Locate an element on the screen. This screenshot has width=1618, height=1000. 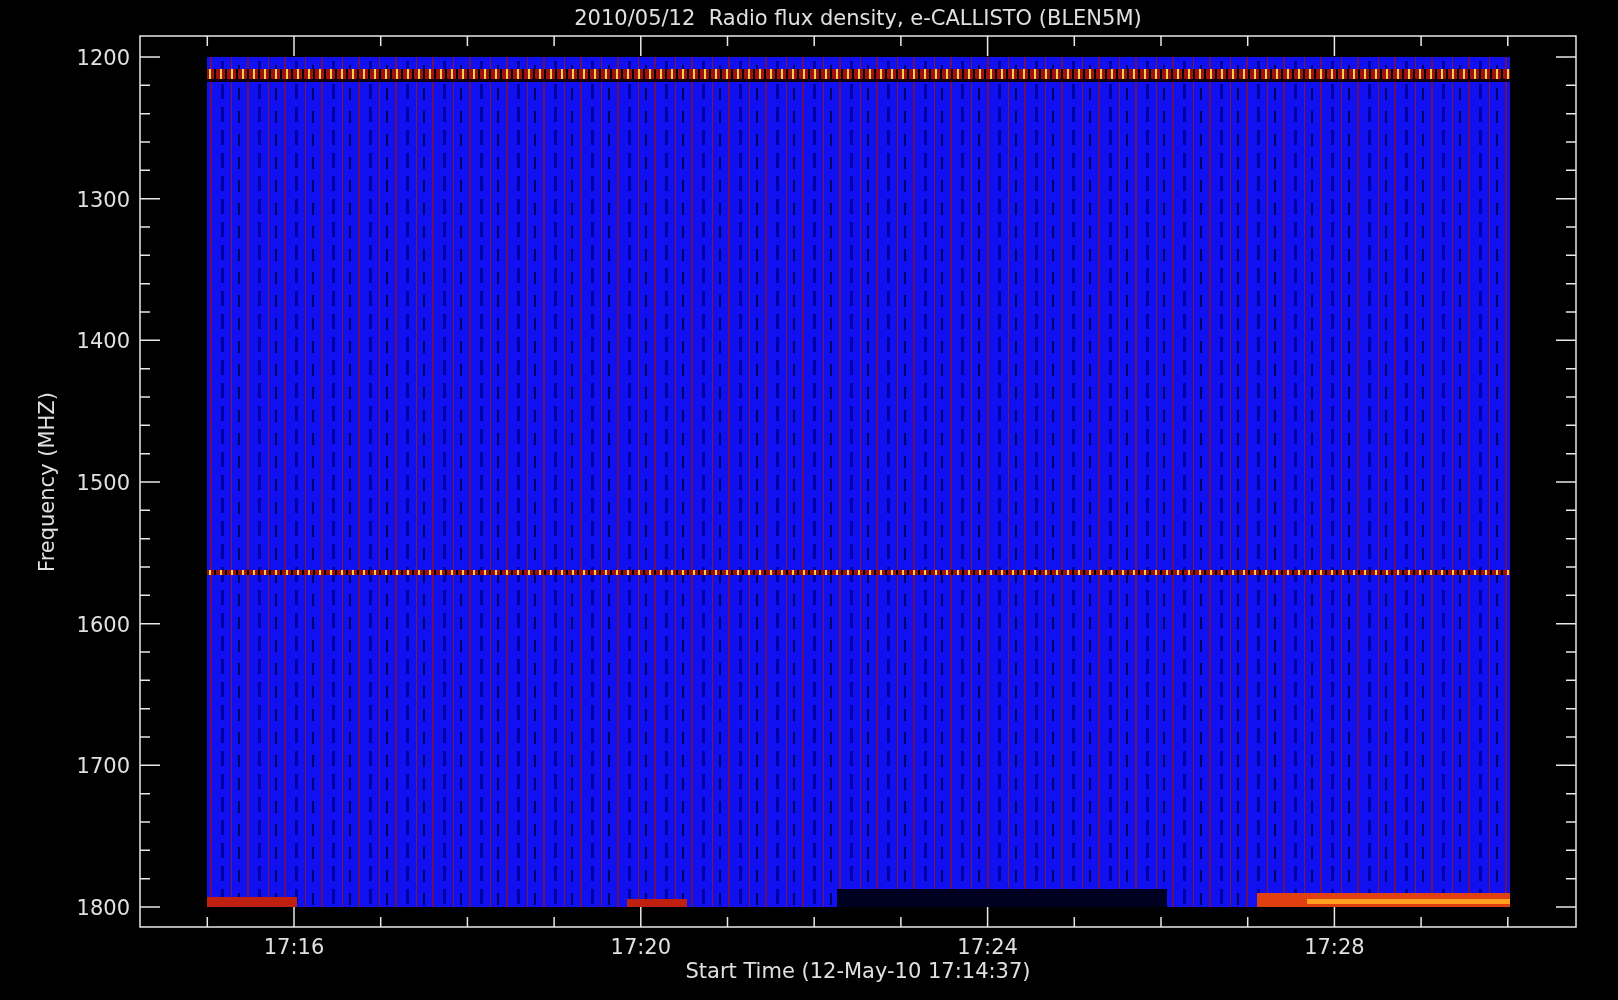
y-tick-label: 1600 is located at coordinates (103, 624).